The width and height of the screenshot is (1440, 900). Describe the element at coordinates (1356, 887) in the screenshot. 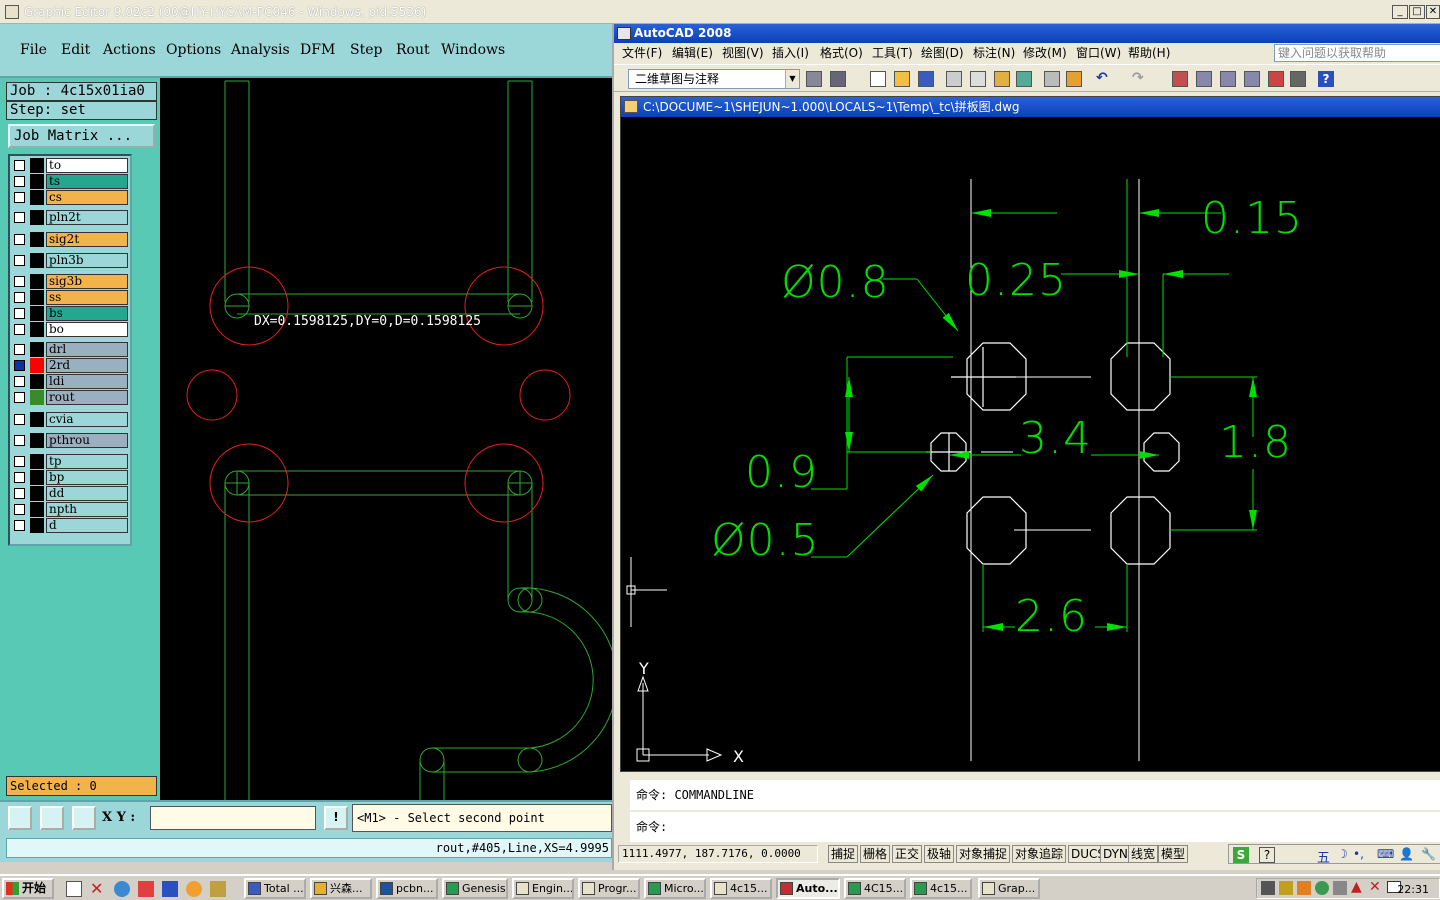

I see `tray-autocad-icon: ▲` at that location.